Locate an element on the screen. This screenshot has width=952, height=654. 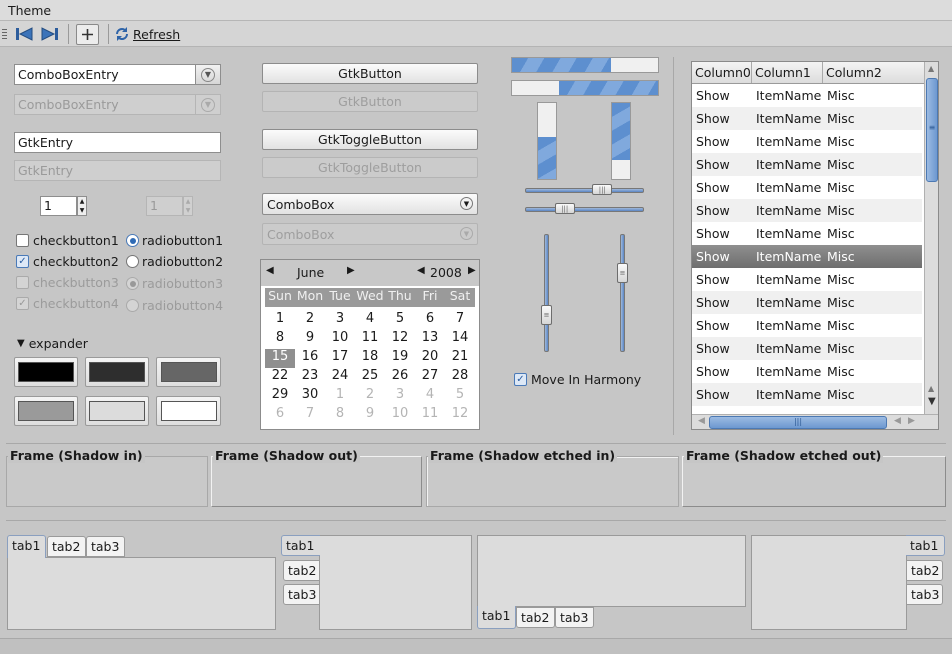
combobox-entry-button: ▼ is located at coordinates (208, 74).